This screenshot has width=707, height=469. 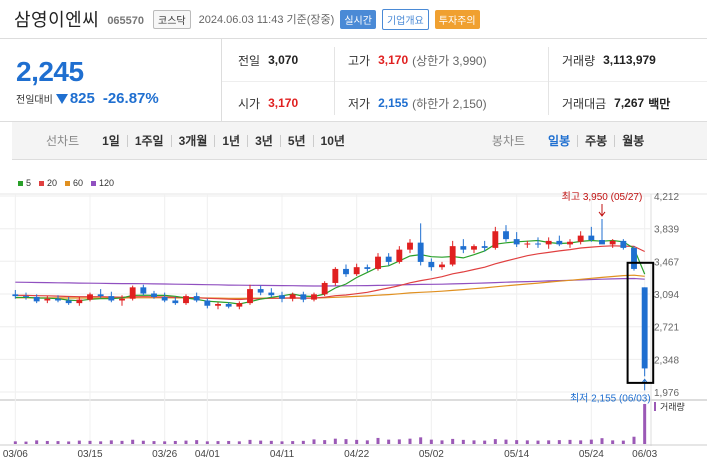 I want to click on y-tick-label: 4,212, so click(x=666, y=197).